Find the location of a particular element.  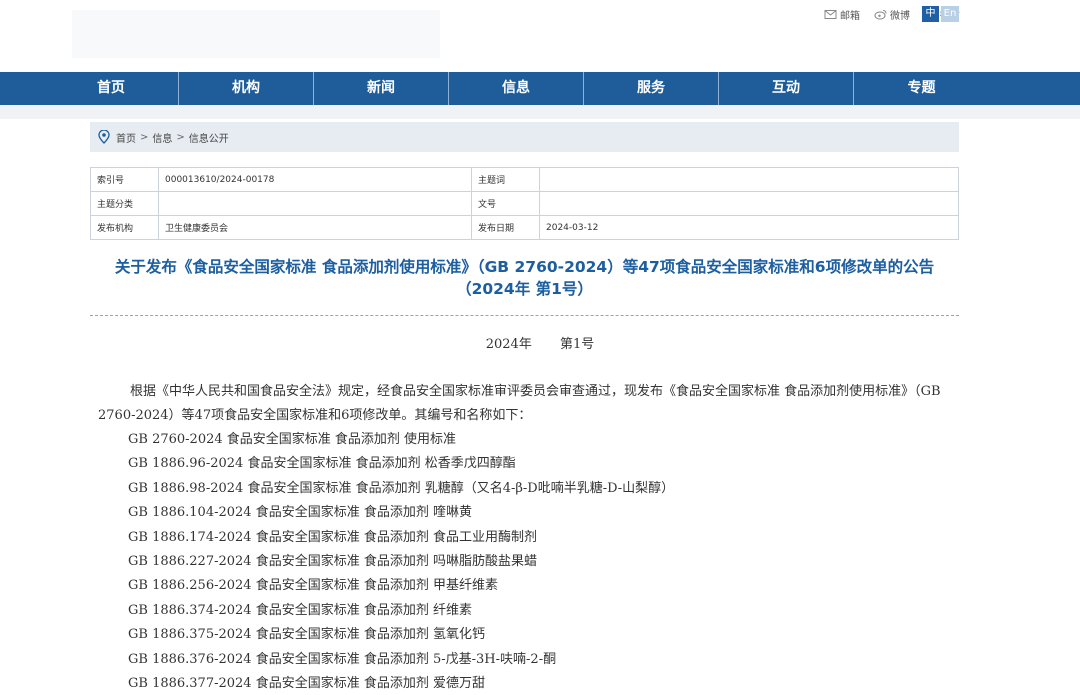

breadcrumb-disclosure: 信息公开 is located at coordinates (209, 137).